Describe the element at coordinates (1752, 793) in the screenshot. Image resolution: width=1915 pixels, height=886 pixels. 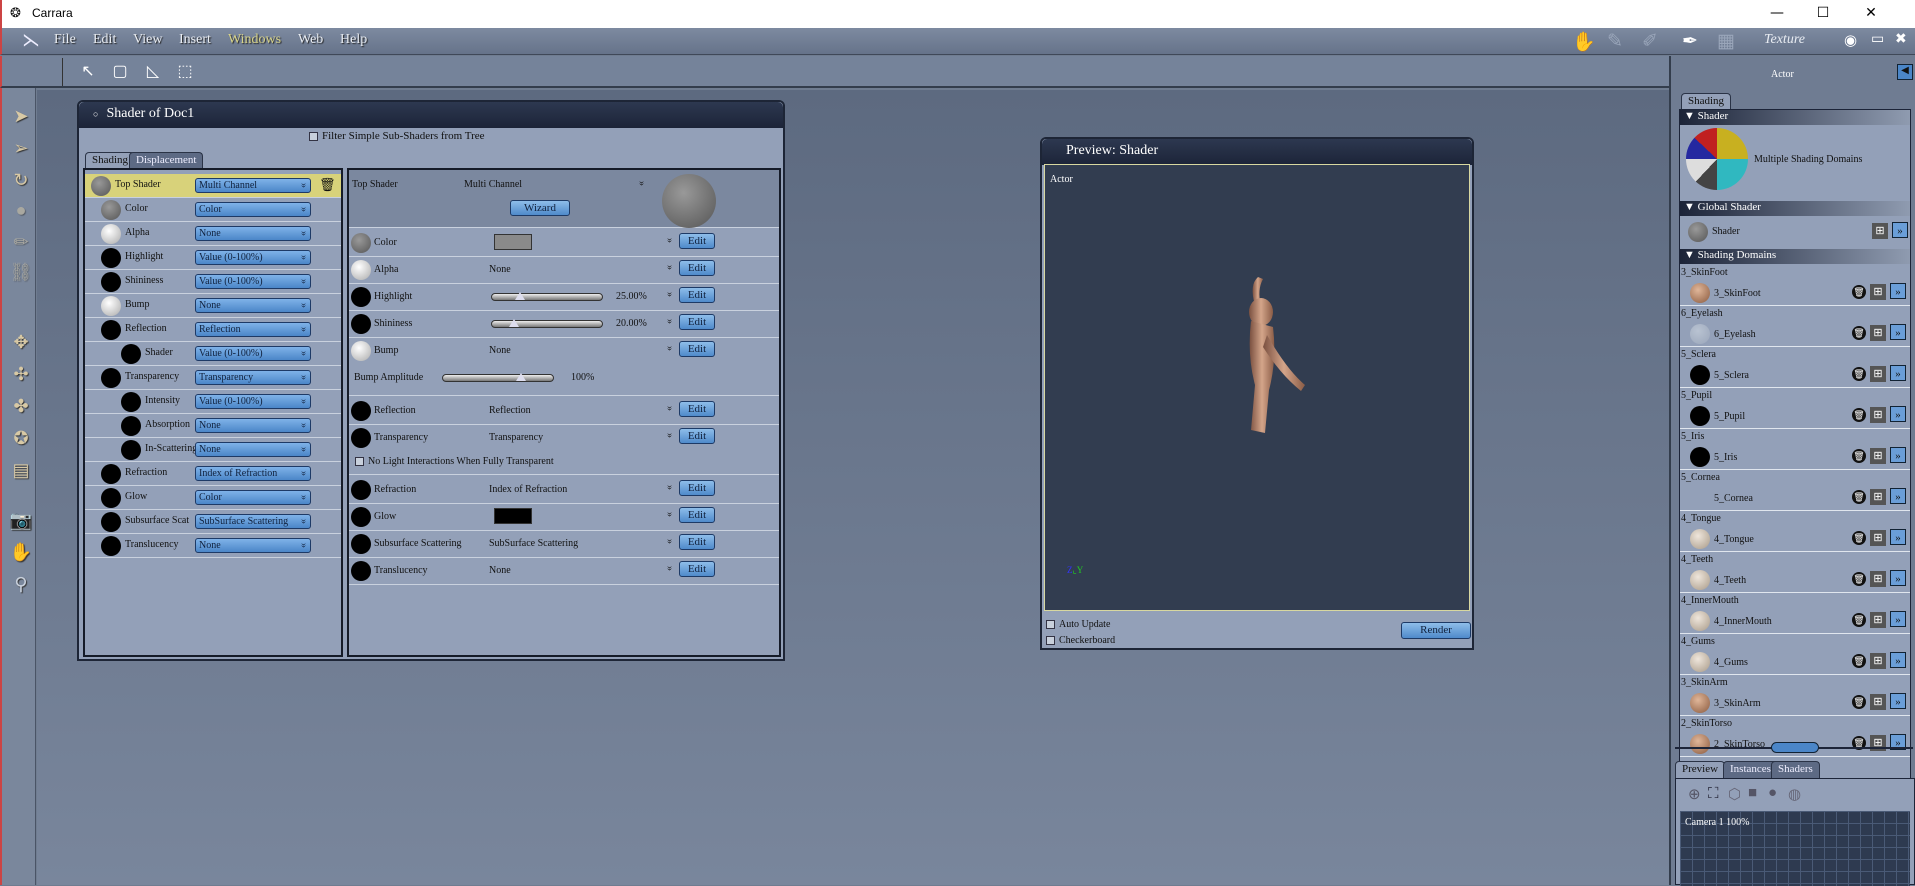
I see `solid-cube-icon: ■` at that location.